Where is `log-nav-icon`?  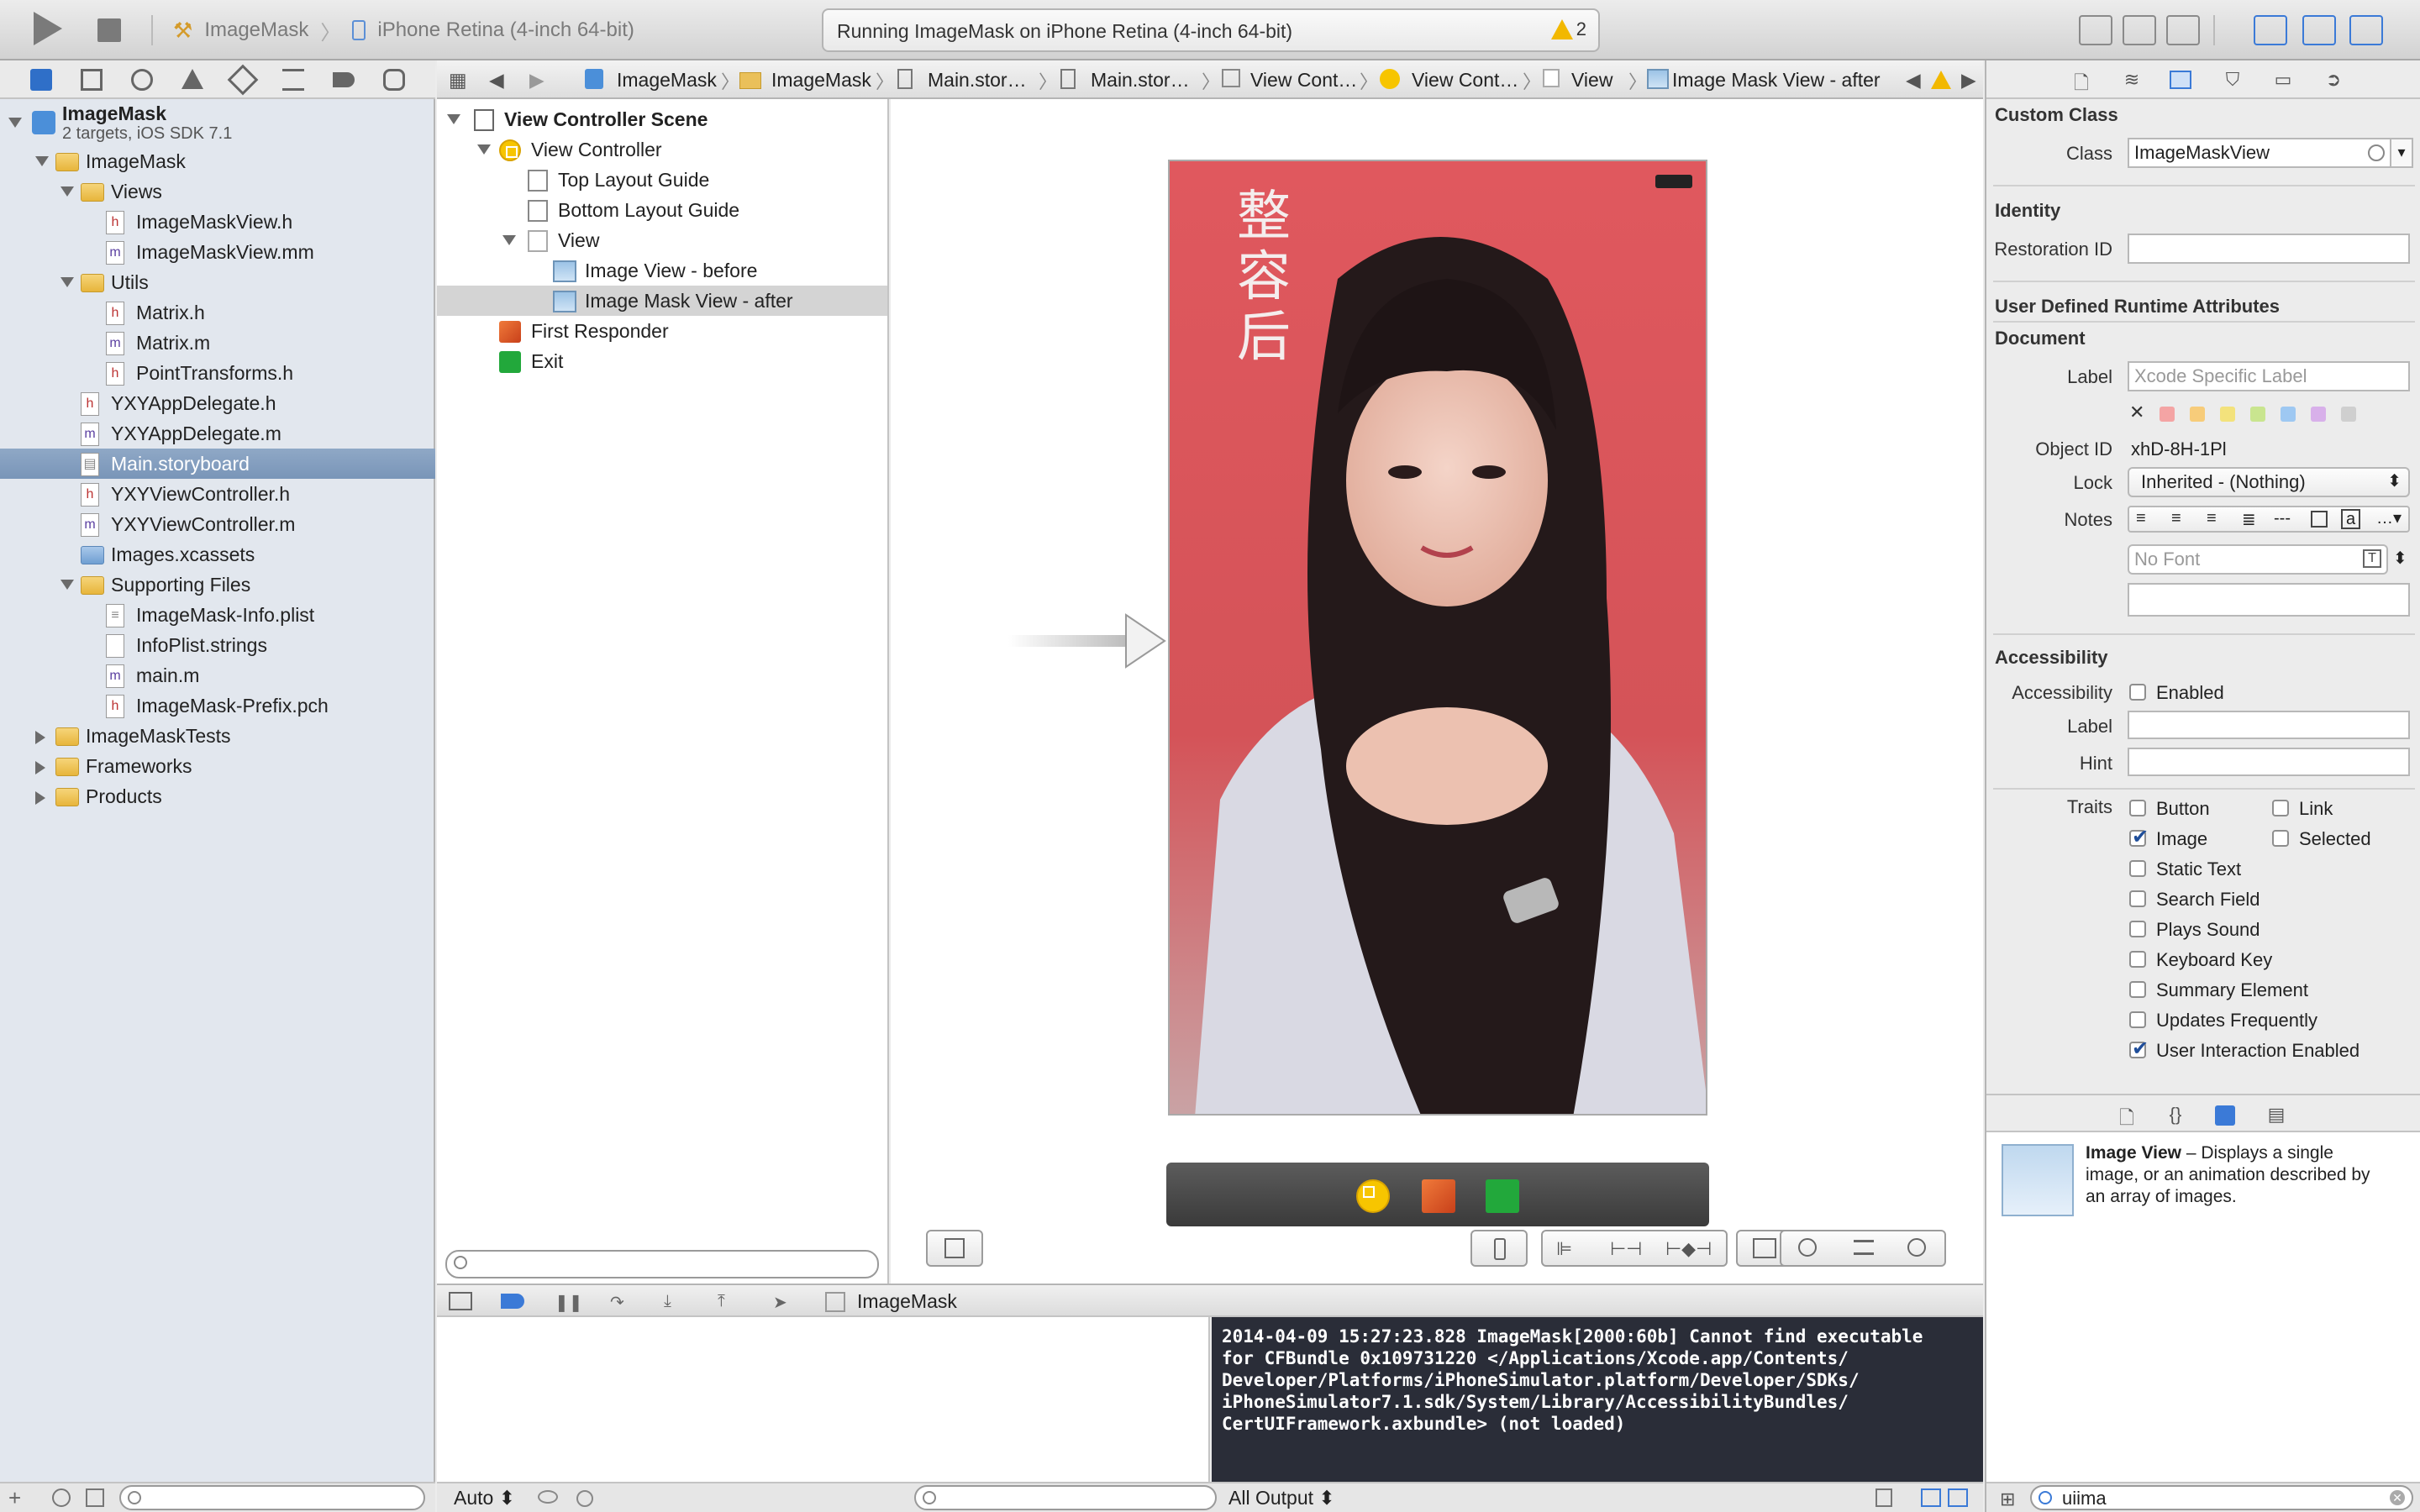 log-nav-icon is located at coordinates (394, 80).